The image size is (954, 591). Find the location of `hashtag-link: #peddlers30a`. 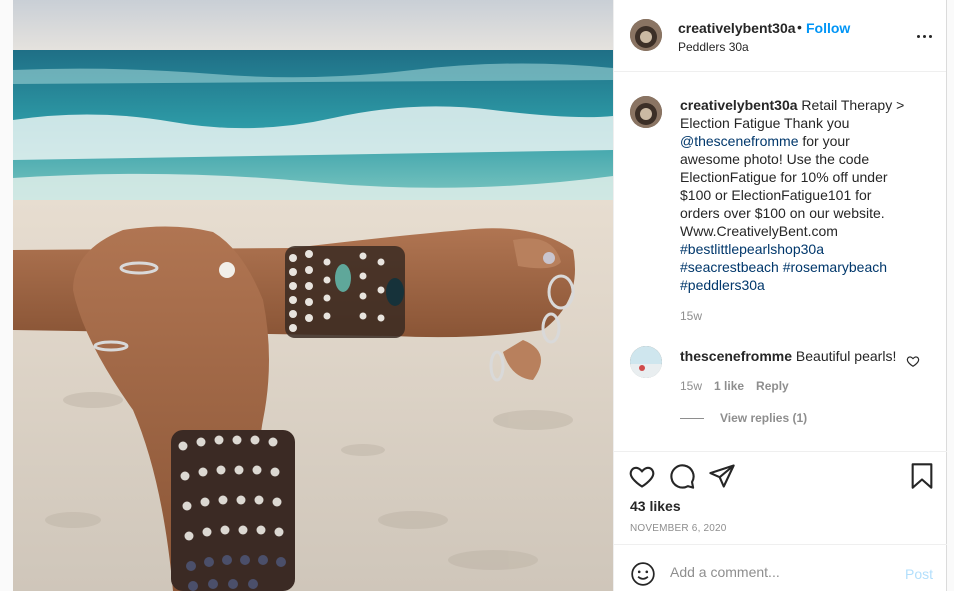

hashtag-link: #peddlers30a is located at coordinates (722, 285).